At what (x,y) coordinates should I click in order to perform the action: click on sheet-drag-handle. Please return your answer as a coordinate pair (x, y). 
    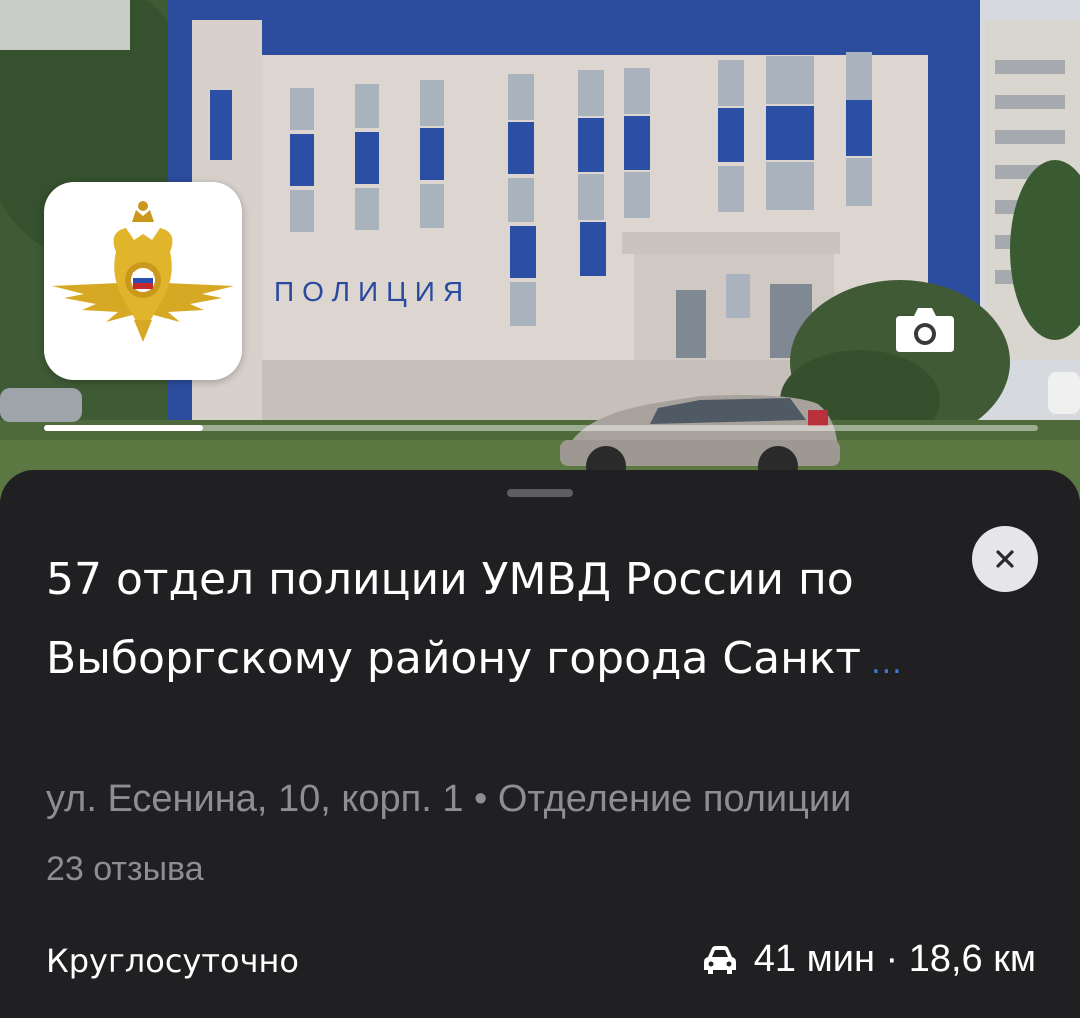
    Looking at the image, I should click on (540, 493).